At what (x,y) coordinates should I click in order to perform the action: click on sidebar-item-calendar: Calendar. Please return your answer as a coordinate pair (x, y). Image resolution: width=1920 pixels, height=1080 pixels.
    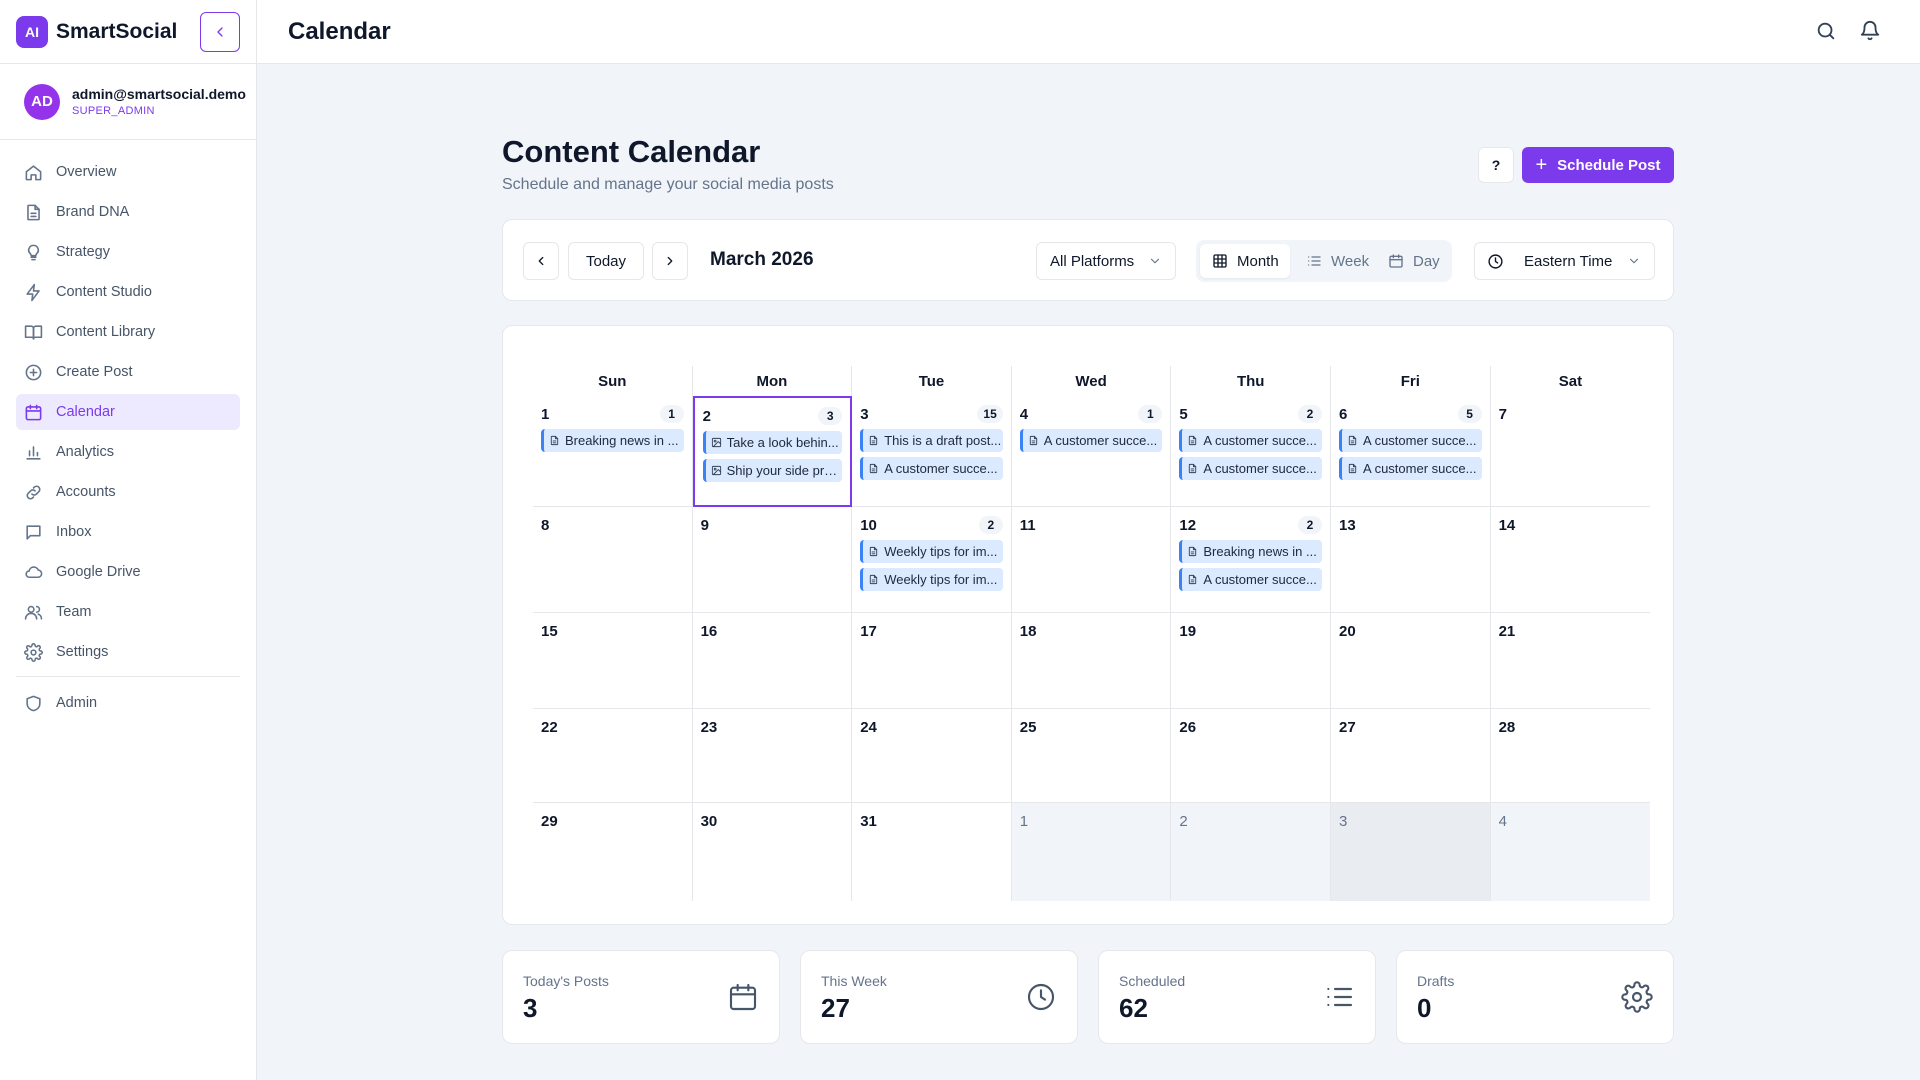
    Looking at the image, I should click on (128, 412).